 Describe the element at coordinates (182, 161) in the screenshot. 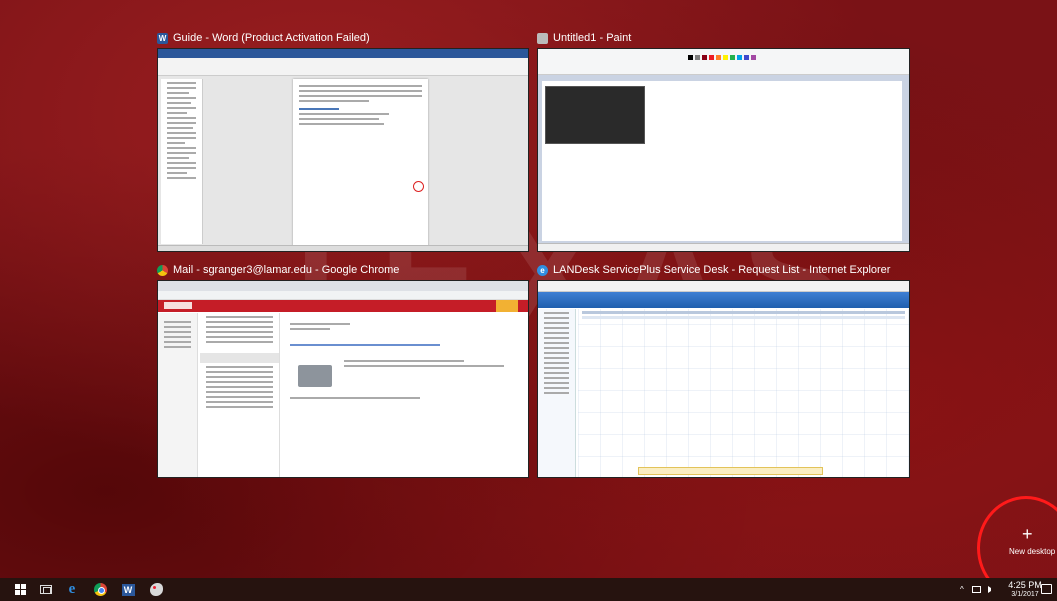

I see `navigation-pane` at that location.